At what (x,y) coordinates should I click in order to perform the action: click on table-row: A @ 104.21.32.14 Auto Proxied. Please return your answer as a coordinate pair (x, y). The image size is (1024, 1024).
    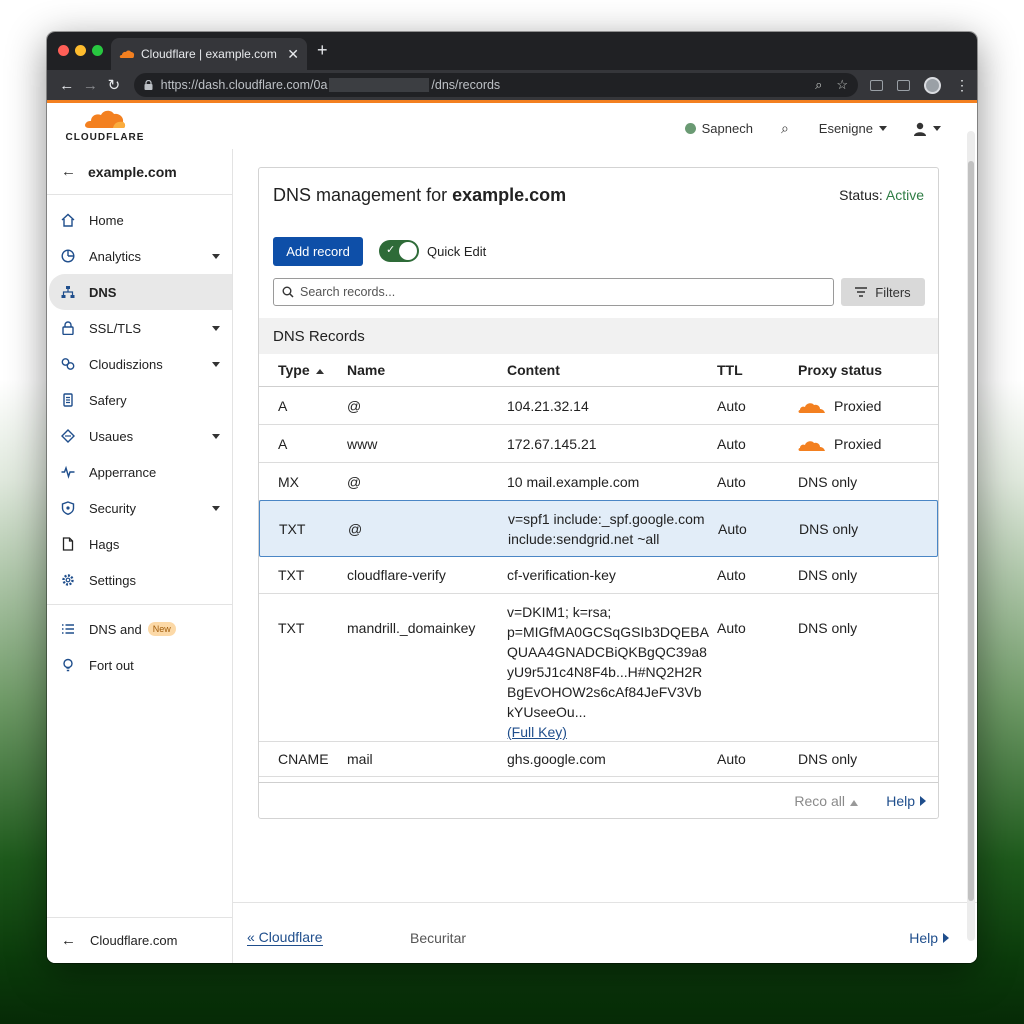
    Looking at the image, I should click on (598, 406).